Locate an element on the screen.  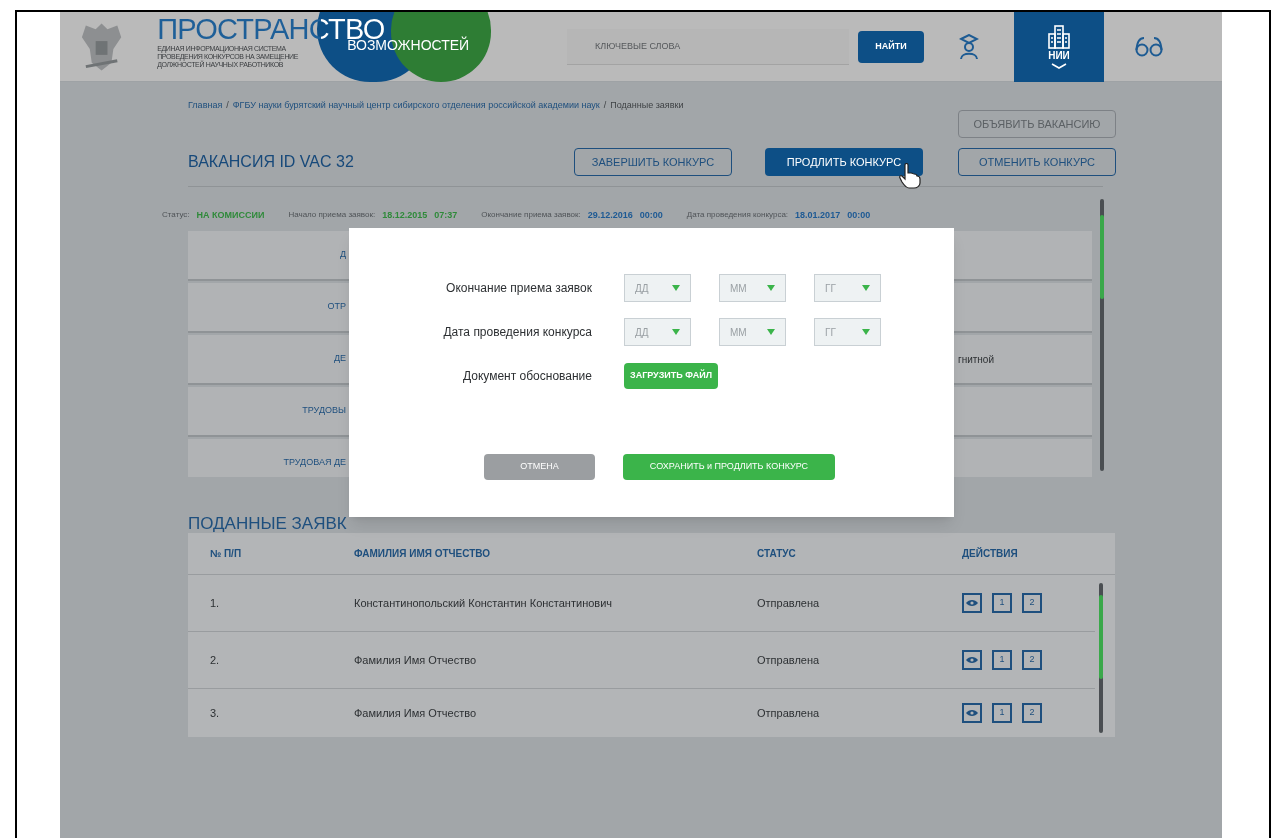
table-cell-text: Константинопольский Константин Константинович is located at coordinates (484, 603).